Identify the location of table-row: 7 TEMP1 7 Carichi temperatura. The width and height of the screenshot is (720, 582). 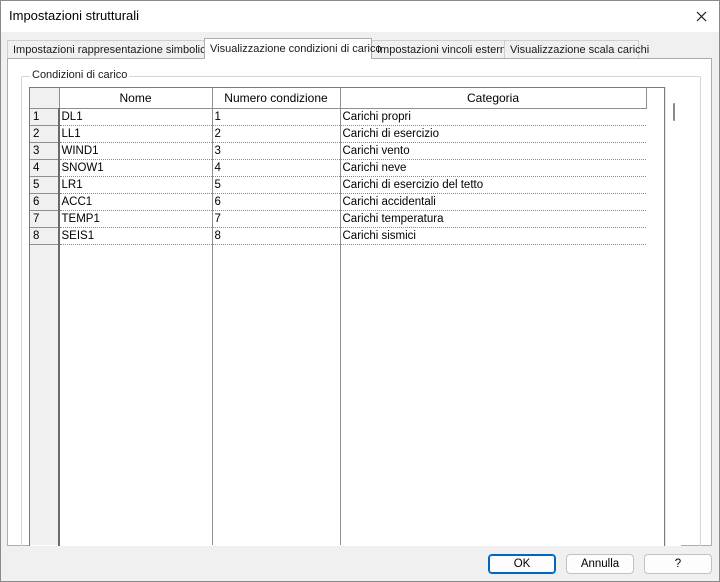
(338, 219).